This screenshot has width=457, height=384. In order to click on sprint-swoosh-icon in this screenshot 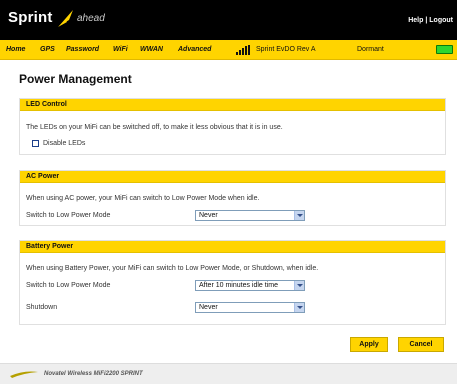, I will do `click(65, 18)`.